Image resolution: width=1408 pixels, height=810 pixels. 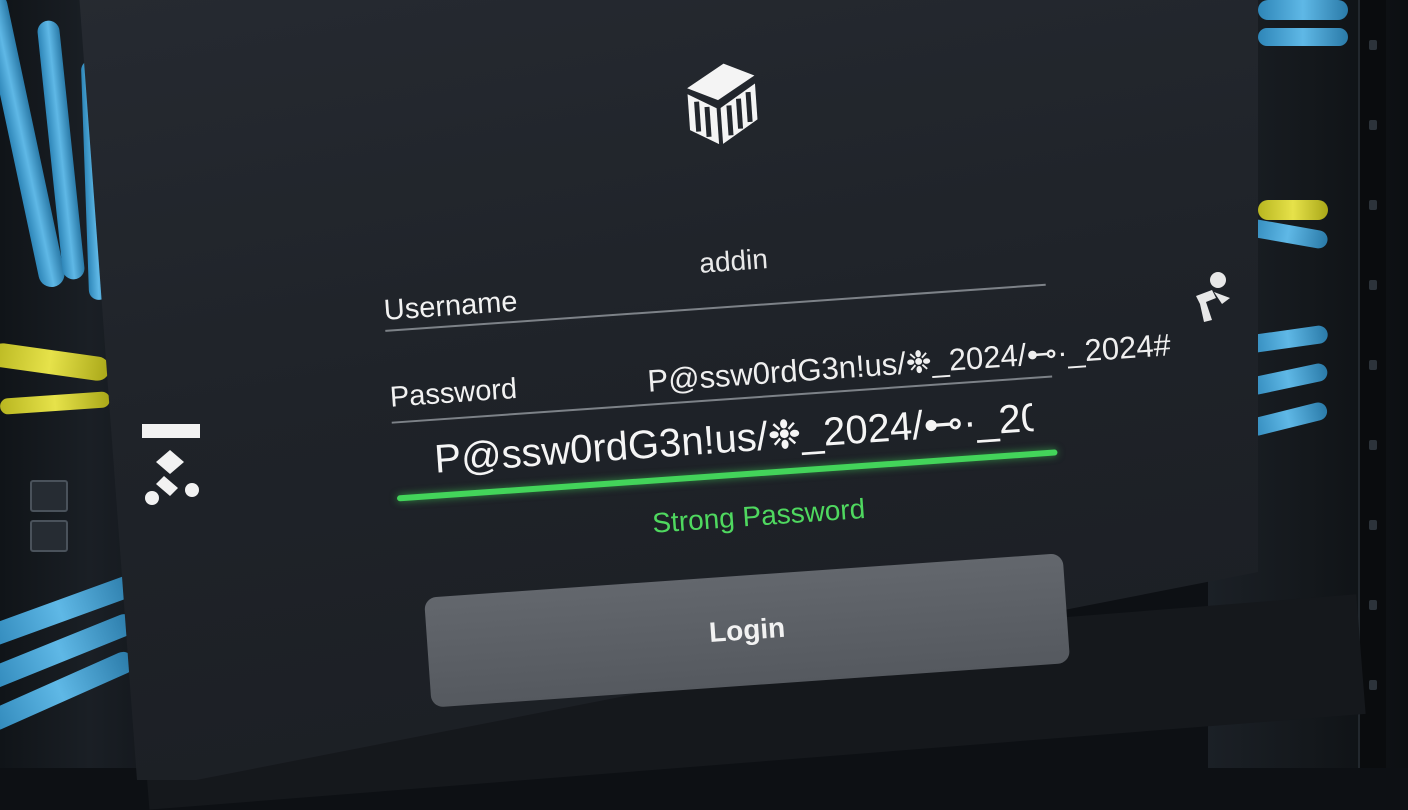 I want to click on username-input: addin, so click(x=733, y=261).